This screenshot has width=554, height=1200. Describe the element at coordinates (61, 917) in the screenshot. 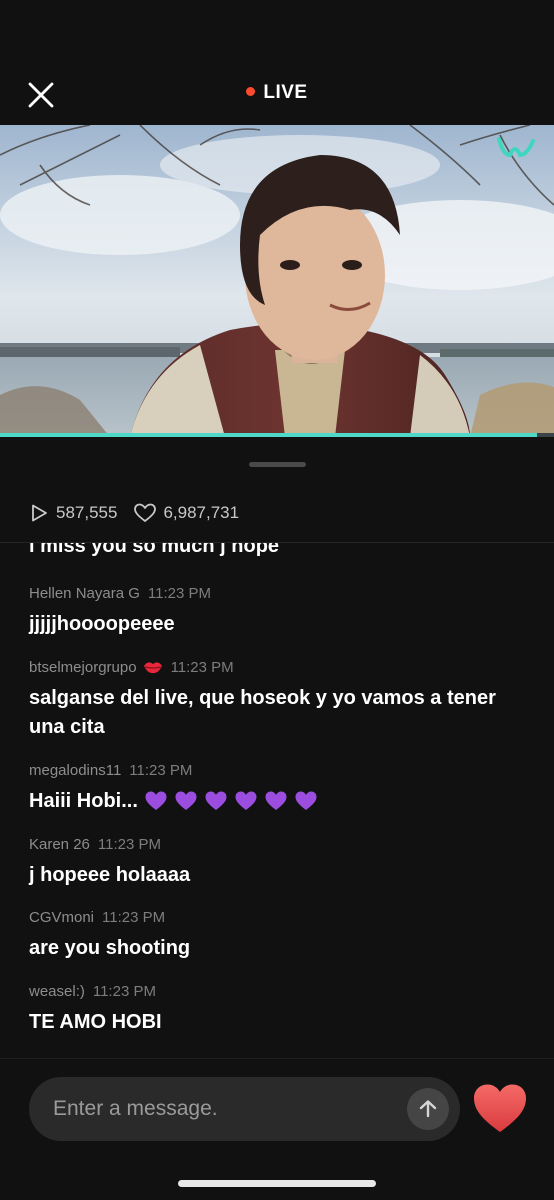

I see `chat-username: CGVmoni` at that location.